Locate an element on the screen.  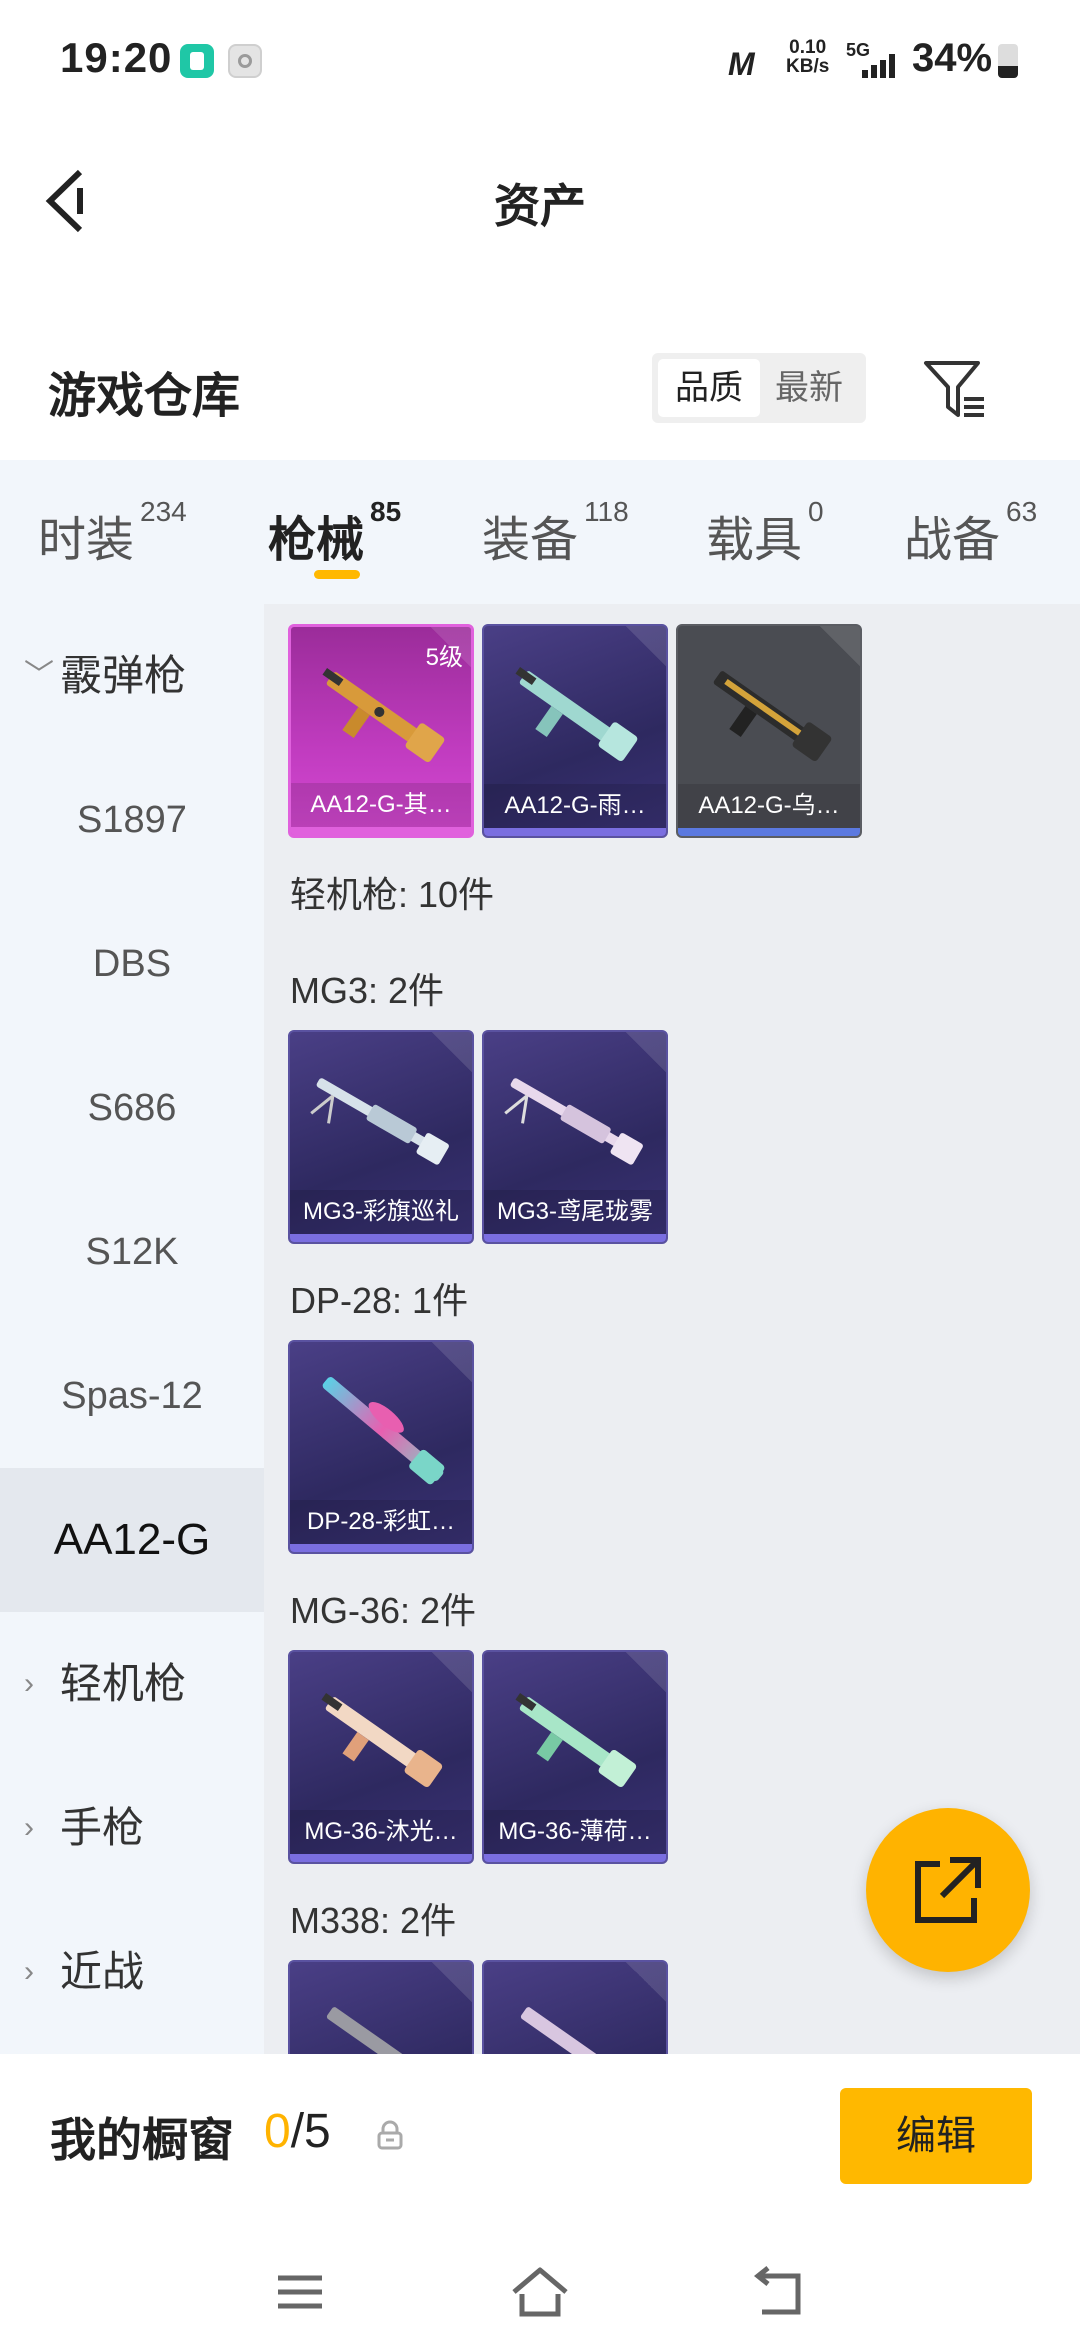
showcase-bar: 我的橱窗 0/5 编辑 is located at coordinates (540, 2144).